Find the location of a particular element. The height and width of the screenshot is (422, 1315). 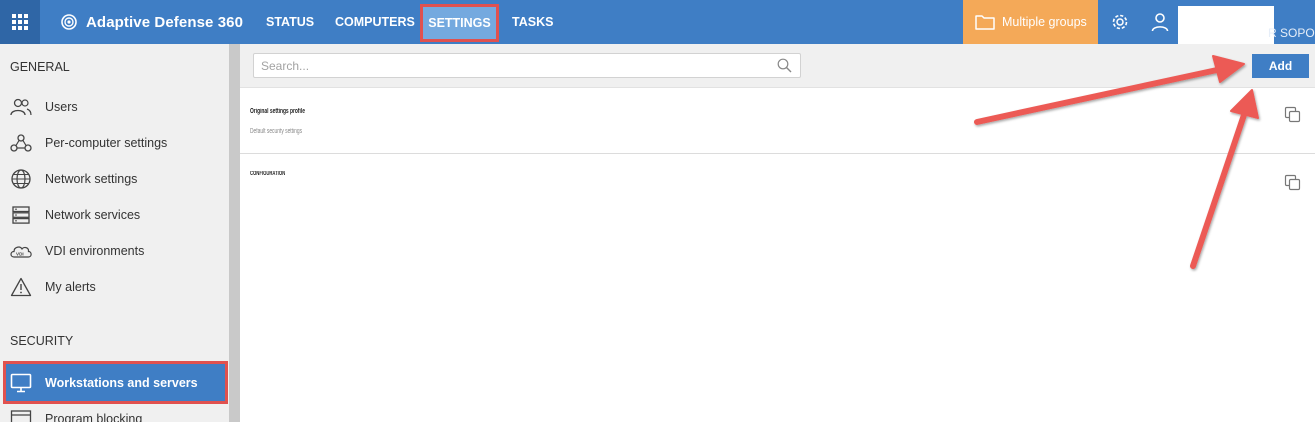

user-name: R SOPO is located at coordinates (1291, 33).